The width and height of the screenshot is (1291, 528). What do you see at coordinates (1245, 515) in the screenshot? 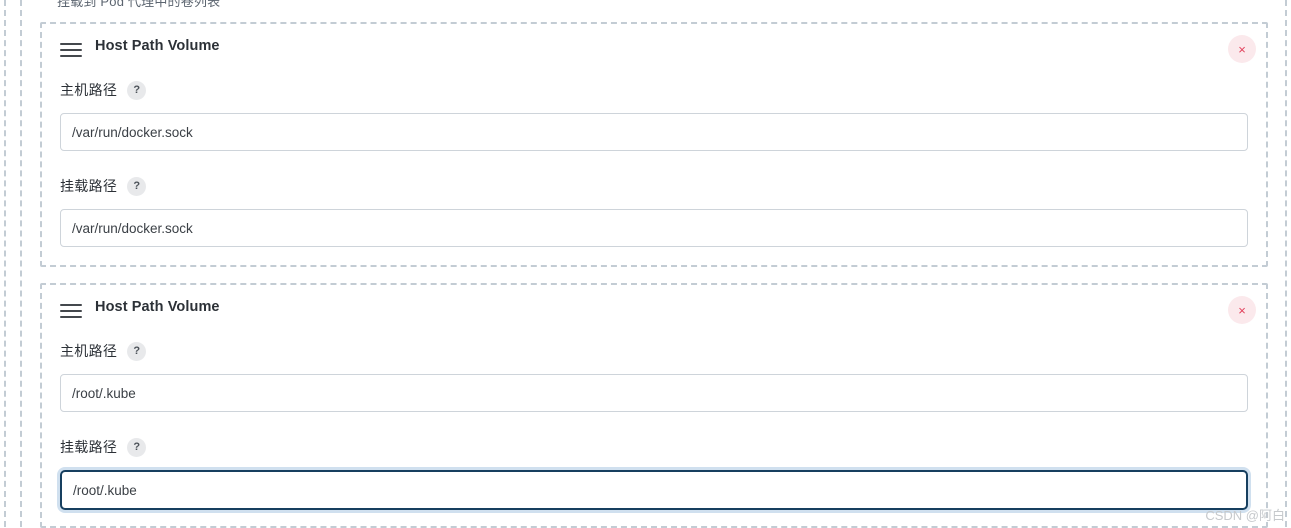
I see `watermark: CSDN @阿白` at bounding box center [1245, 515].